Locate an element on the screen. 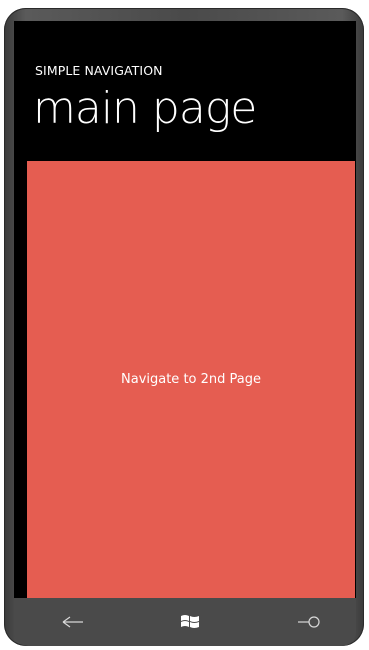 The width and height of the screenshot is (369, 650). start-button is located at coordinates (190, 622).